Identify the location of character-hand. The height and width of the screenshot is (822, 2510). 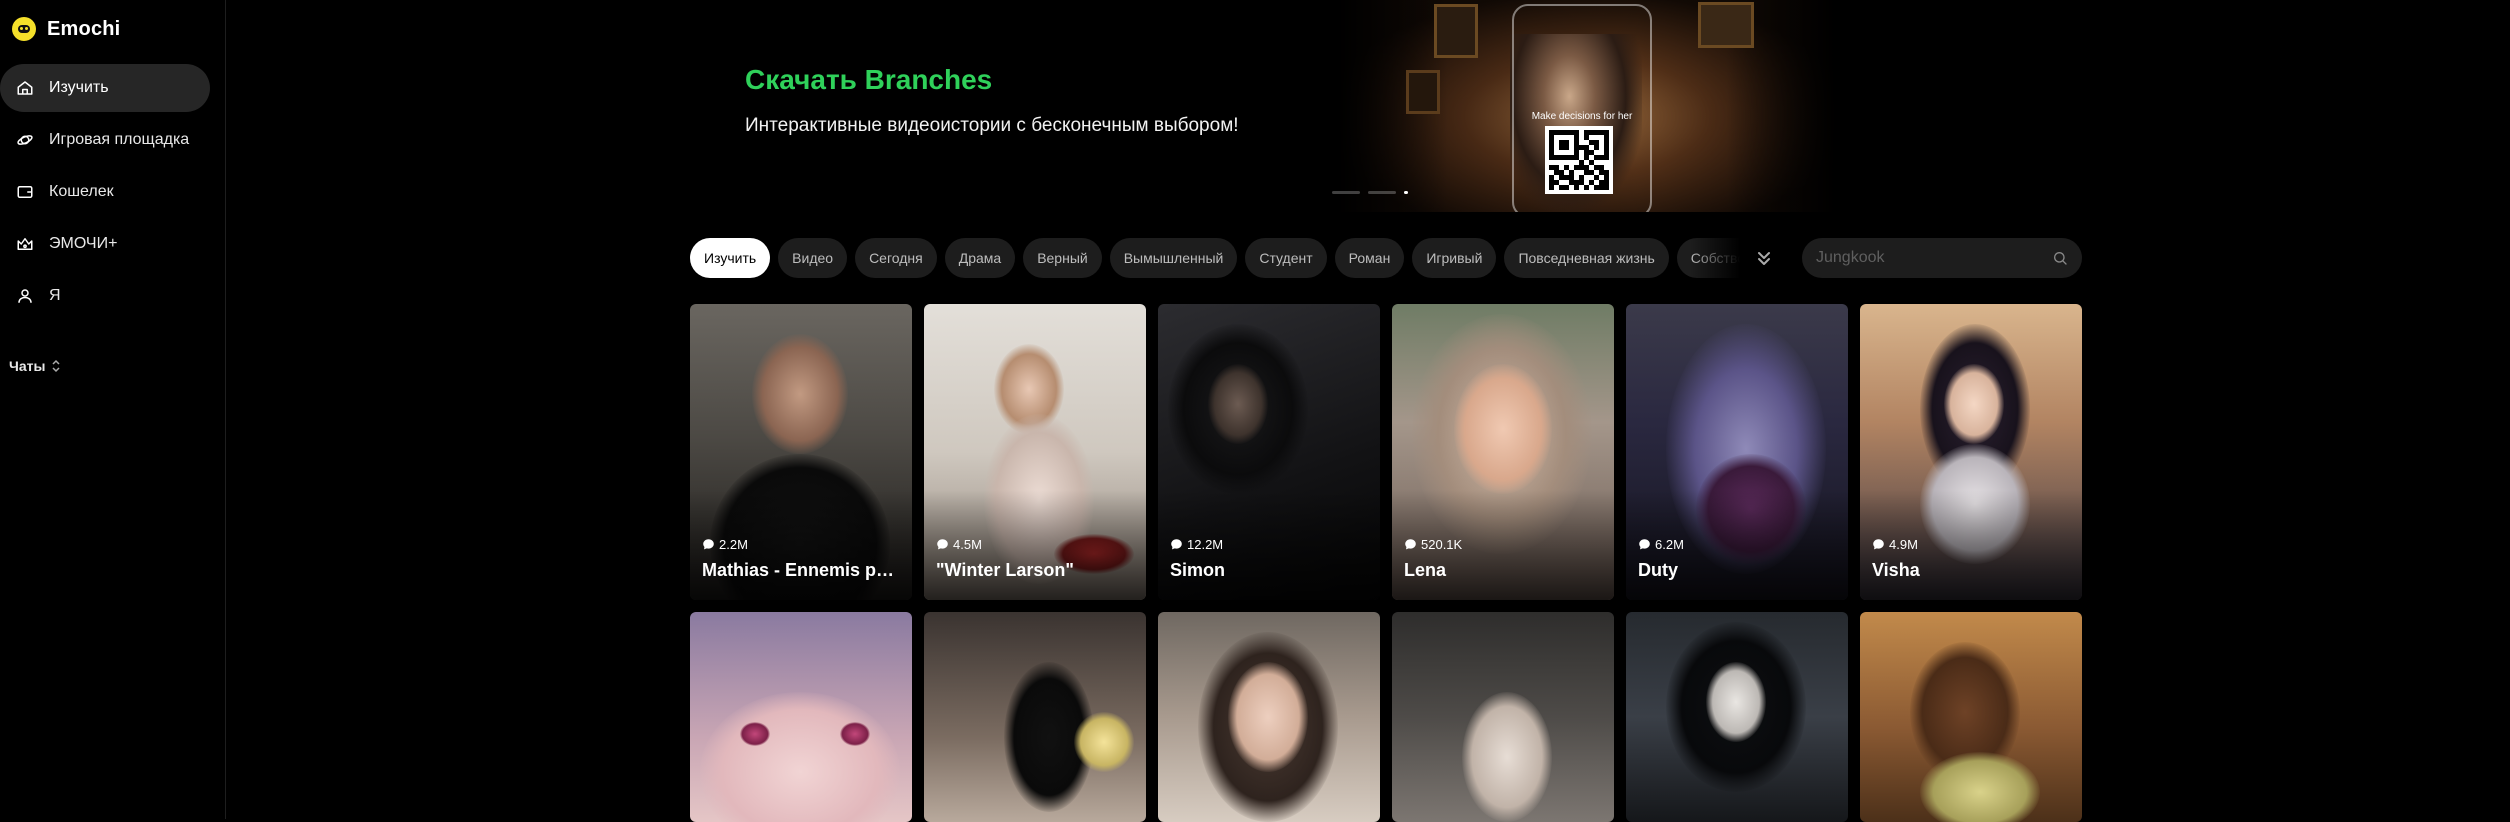
(1238, 404).